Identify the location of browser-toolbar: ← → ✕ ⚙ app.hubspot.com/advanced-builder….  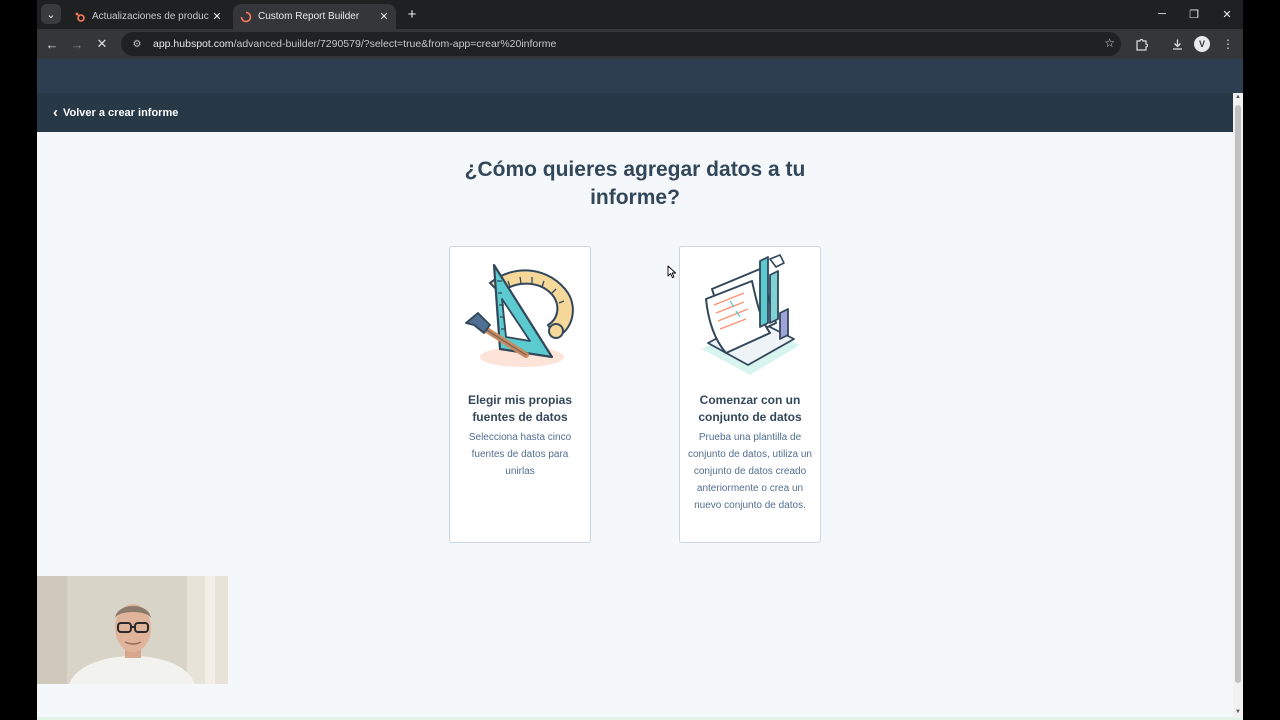
(640, 44).